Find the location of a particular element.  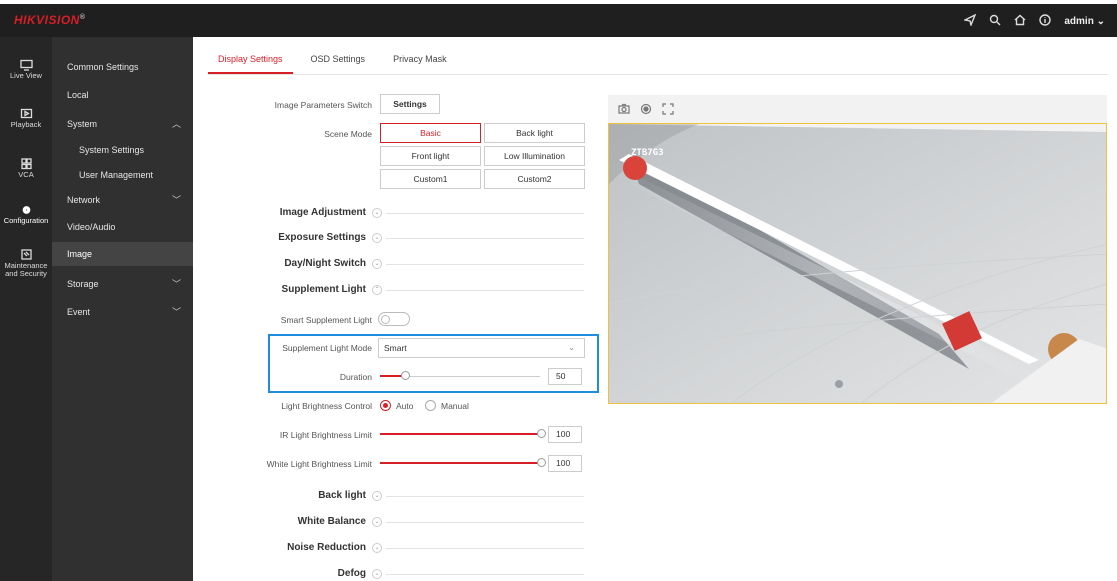

toggle-knob is located at coordinates (385, 319).